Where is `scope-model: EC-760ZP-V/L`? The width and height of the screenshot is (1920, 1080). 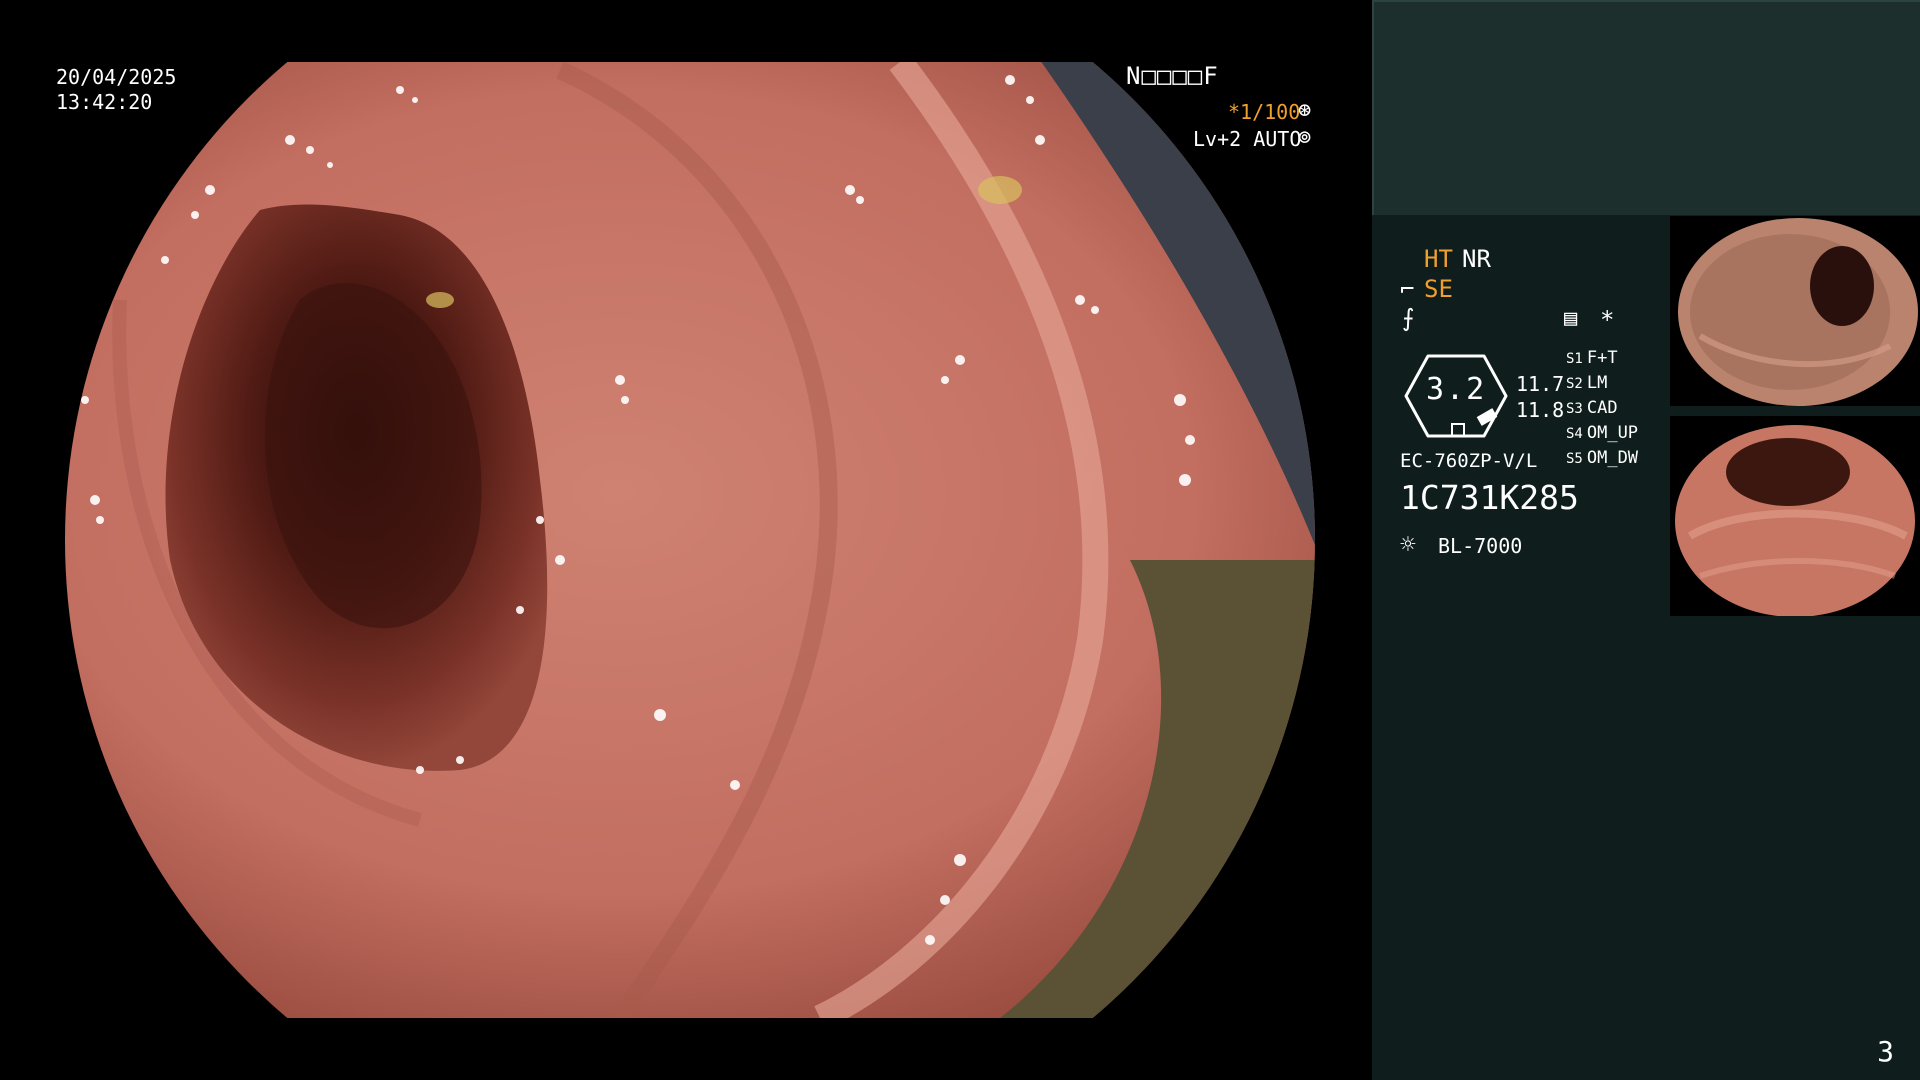 scope-model: EC-760ZP-V/L is located at coordinates (1469, 461).